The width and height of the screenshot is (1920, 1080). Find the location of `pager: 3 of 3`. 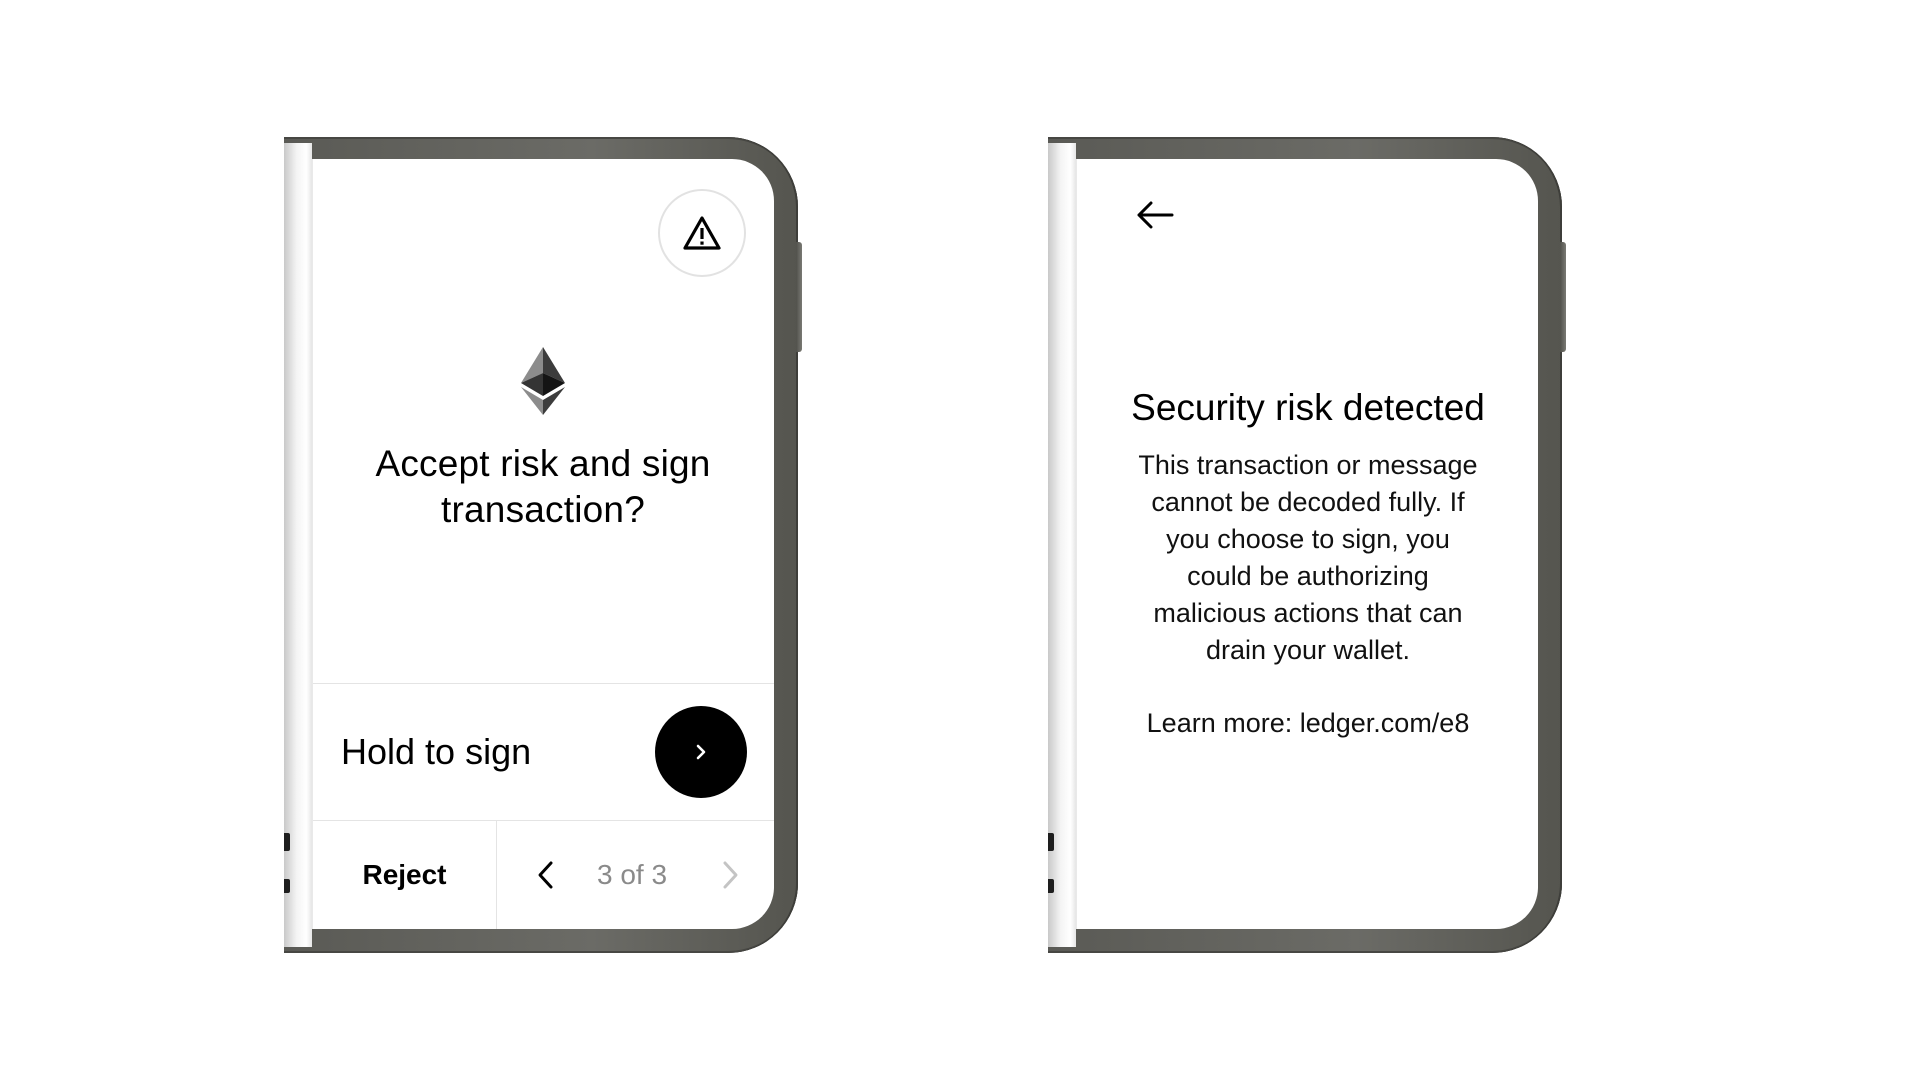

pager: 3 of 3 is located at coordinates (635, 875).